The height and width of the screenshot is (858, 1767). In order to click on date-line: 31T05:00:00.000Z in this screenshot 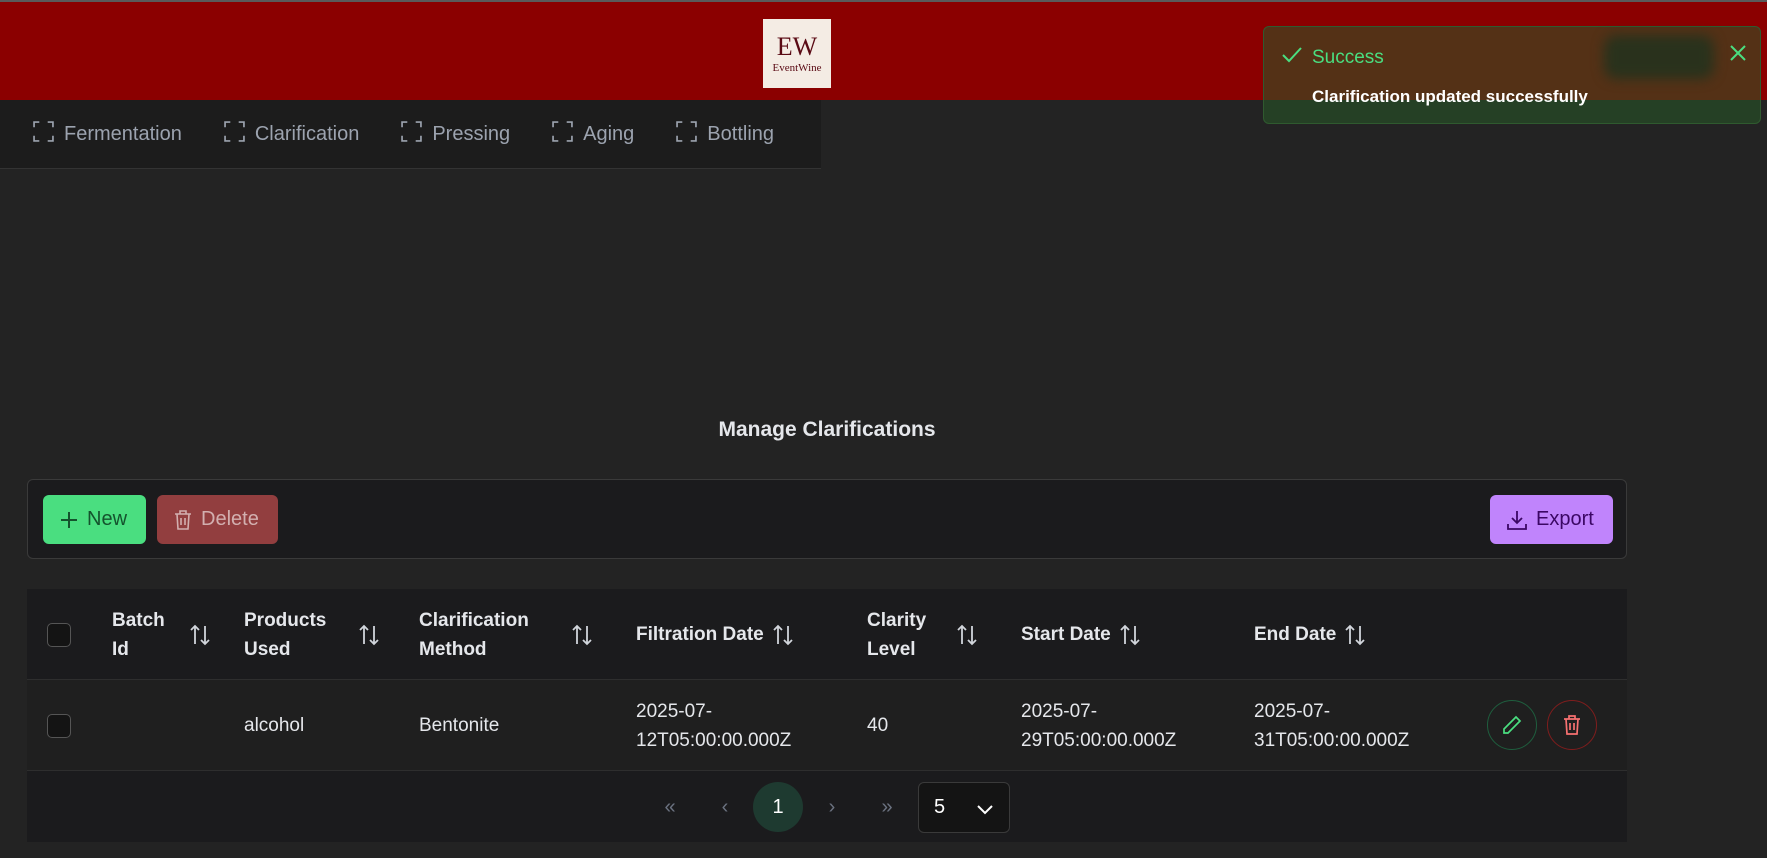, I will do `click(1332, 740)`.